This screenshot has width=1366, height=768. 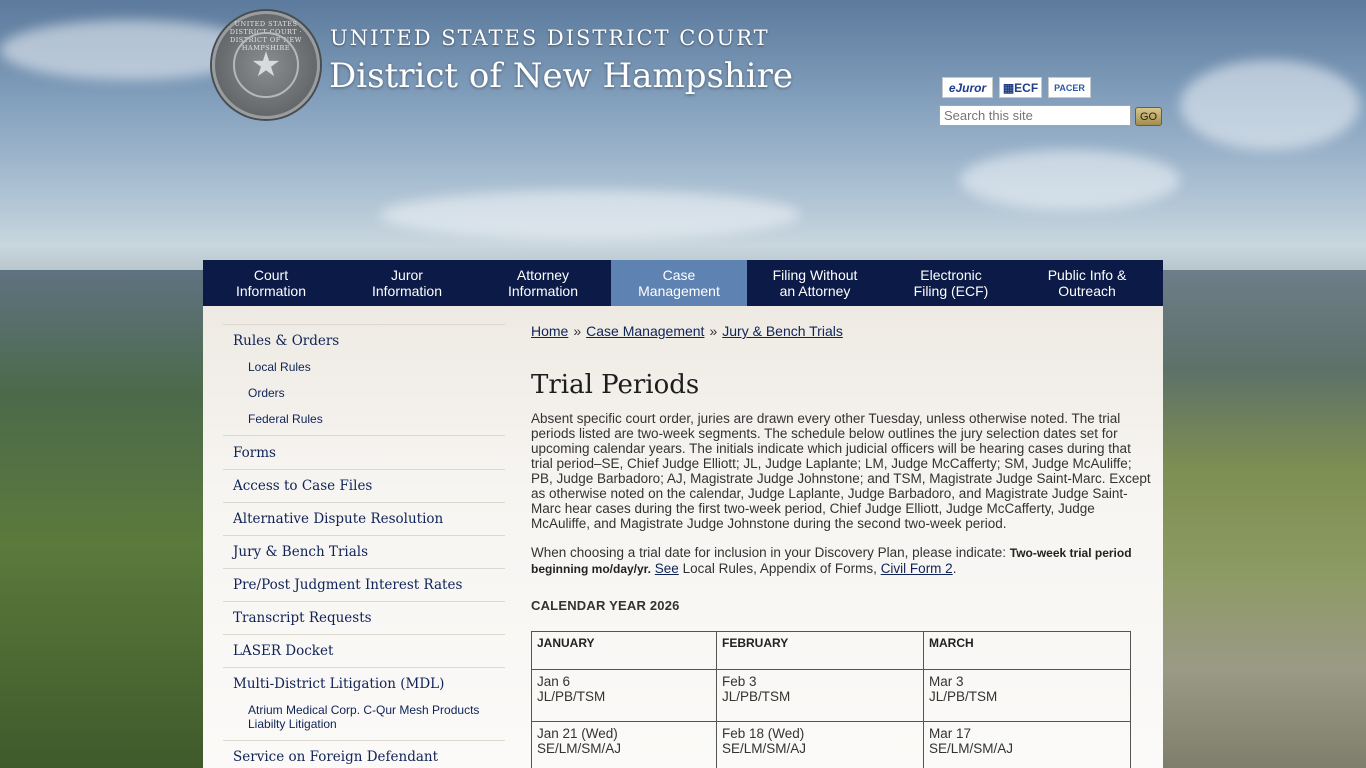 I want to click on search-go-button: GO, so click(x=1148, y=116).